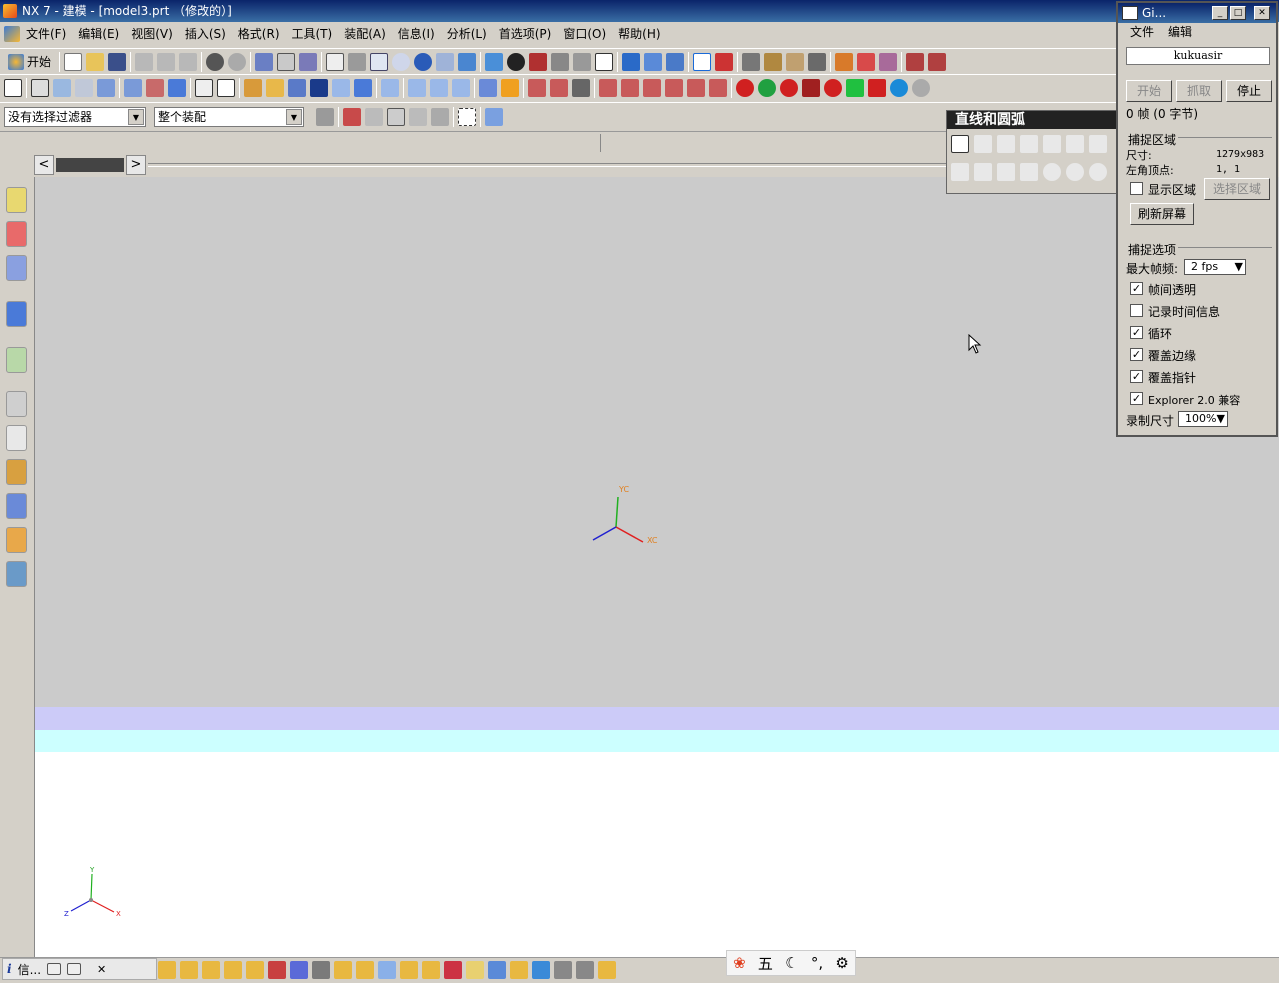  What do you see at coordinates (16, 360) in the screenshot?
I see `web-browser-icon` at bounding box center [16, 360].